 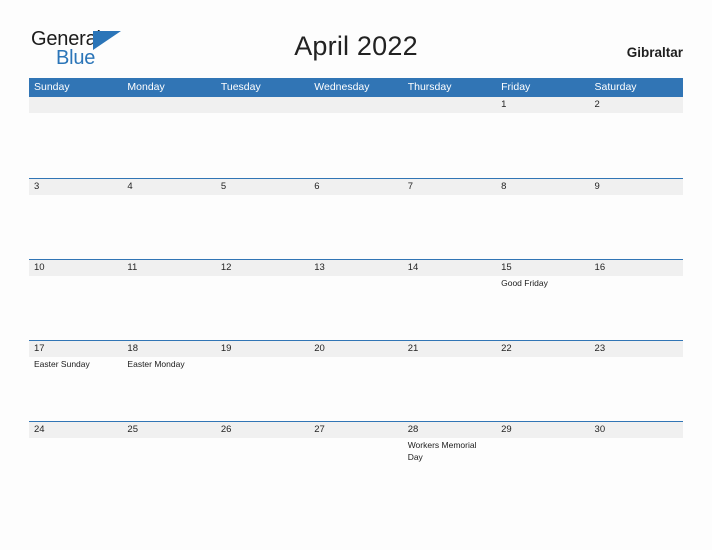 What do you see at coordinates (429, 87) in the screenshot?
I see `weekday-header-thursday: Thursday` at bounding box center [429, 87].